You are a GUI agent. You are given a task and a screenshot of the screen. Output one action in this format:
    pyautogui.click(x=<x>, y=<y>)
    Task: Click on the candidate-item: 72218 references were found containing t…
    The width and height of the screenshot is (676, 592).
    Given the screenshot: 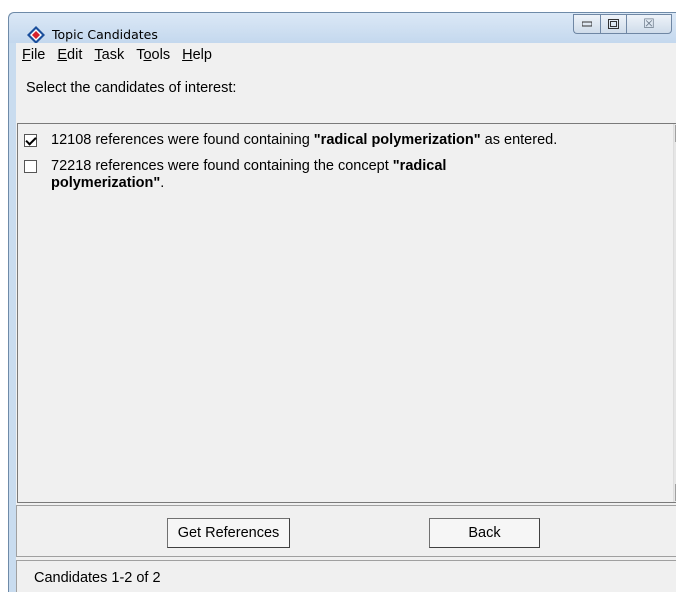 What is the action you would take?
    pyautogui.click(x=272, y=175)
    